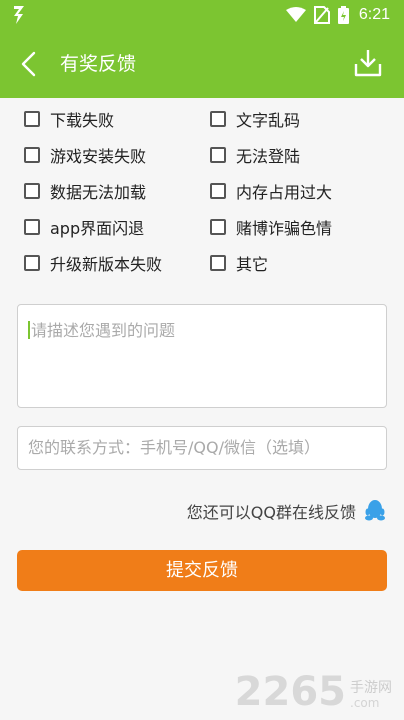 Image resolution: width=404 pixels, height=720 pixels. What do you see at coordinates (284, 192) in the screenshot?
I see `option-label: 内存占用过大` at bounding box center [284, 192].